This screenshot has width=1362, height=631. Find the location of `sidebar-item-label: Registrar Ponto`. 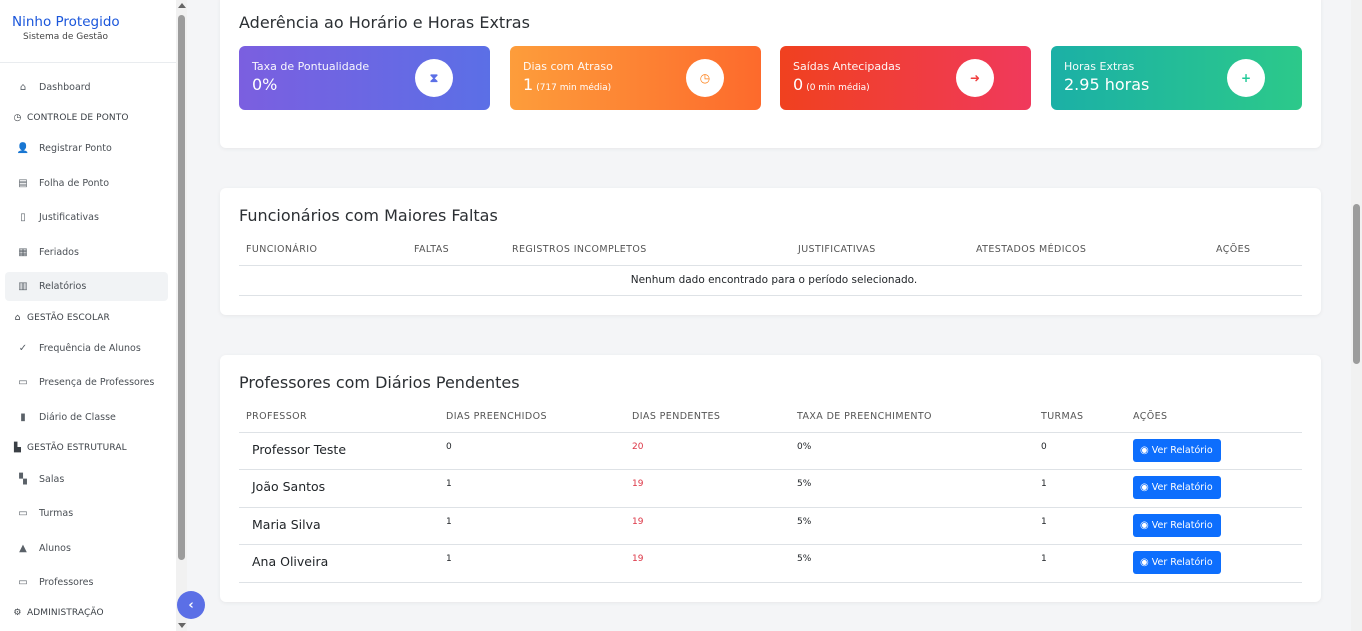

sidebar-item-label: Registrar Ponto is located at coordinates (75, 148).